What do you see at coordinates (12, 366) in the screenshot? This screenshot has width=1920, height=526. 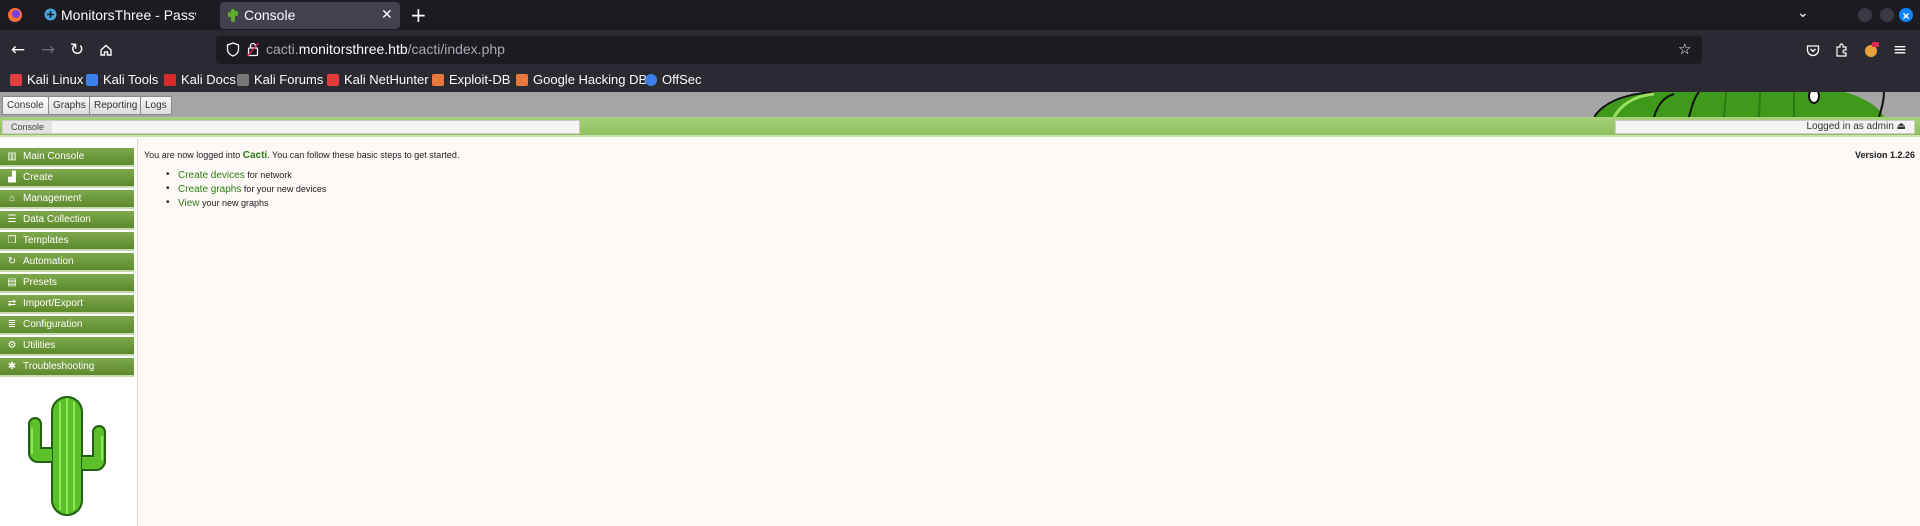 I see `bug-icon: ✱` at bounding box center [12, 366].